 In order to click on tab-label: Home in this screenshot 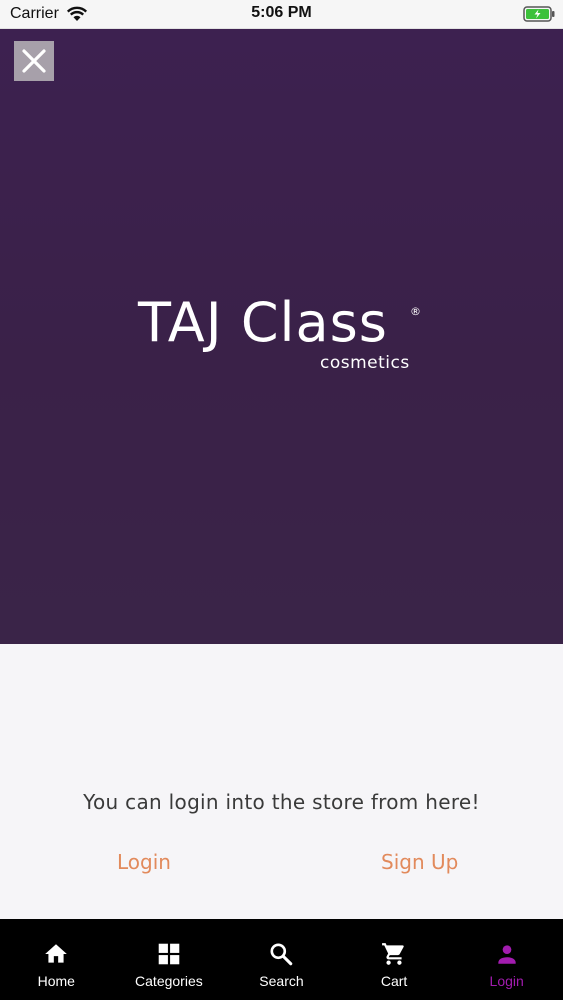, I will do `click(56, 981)`.